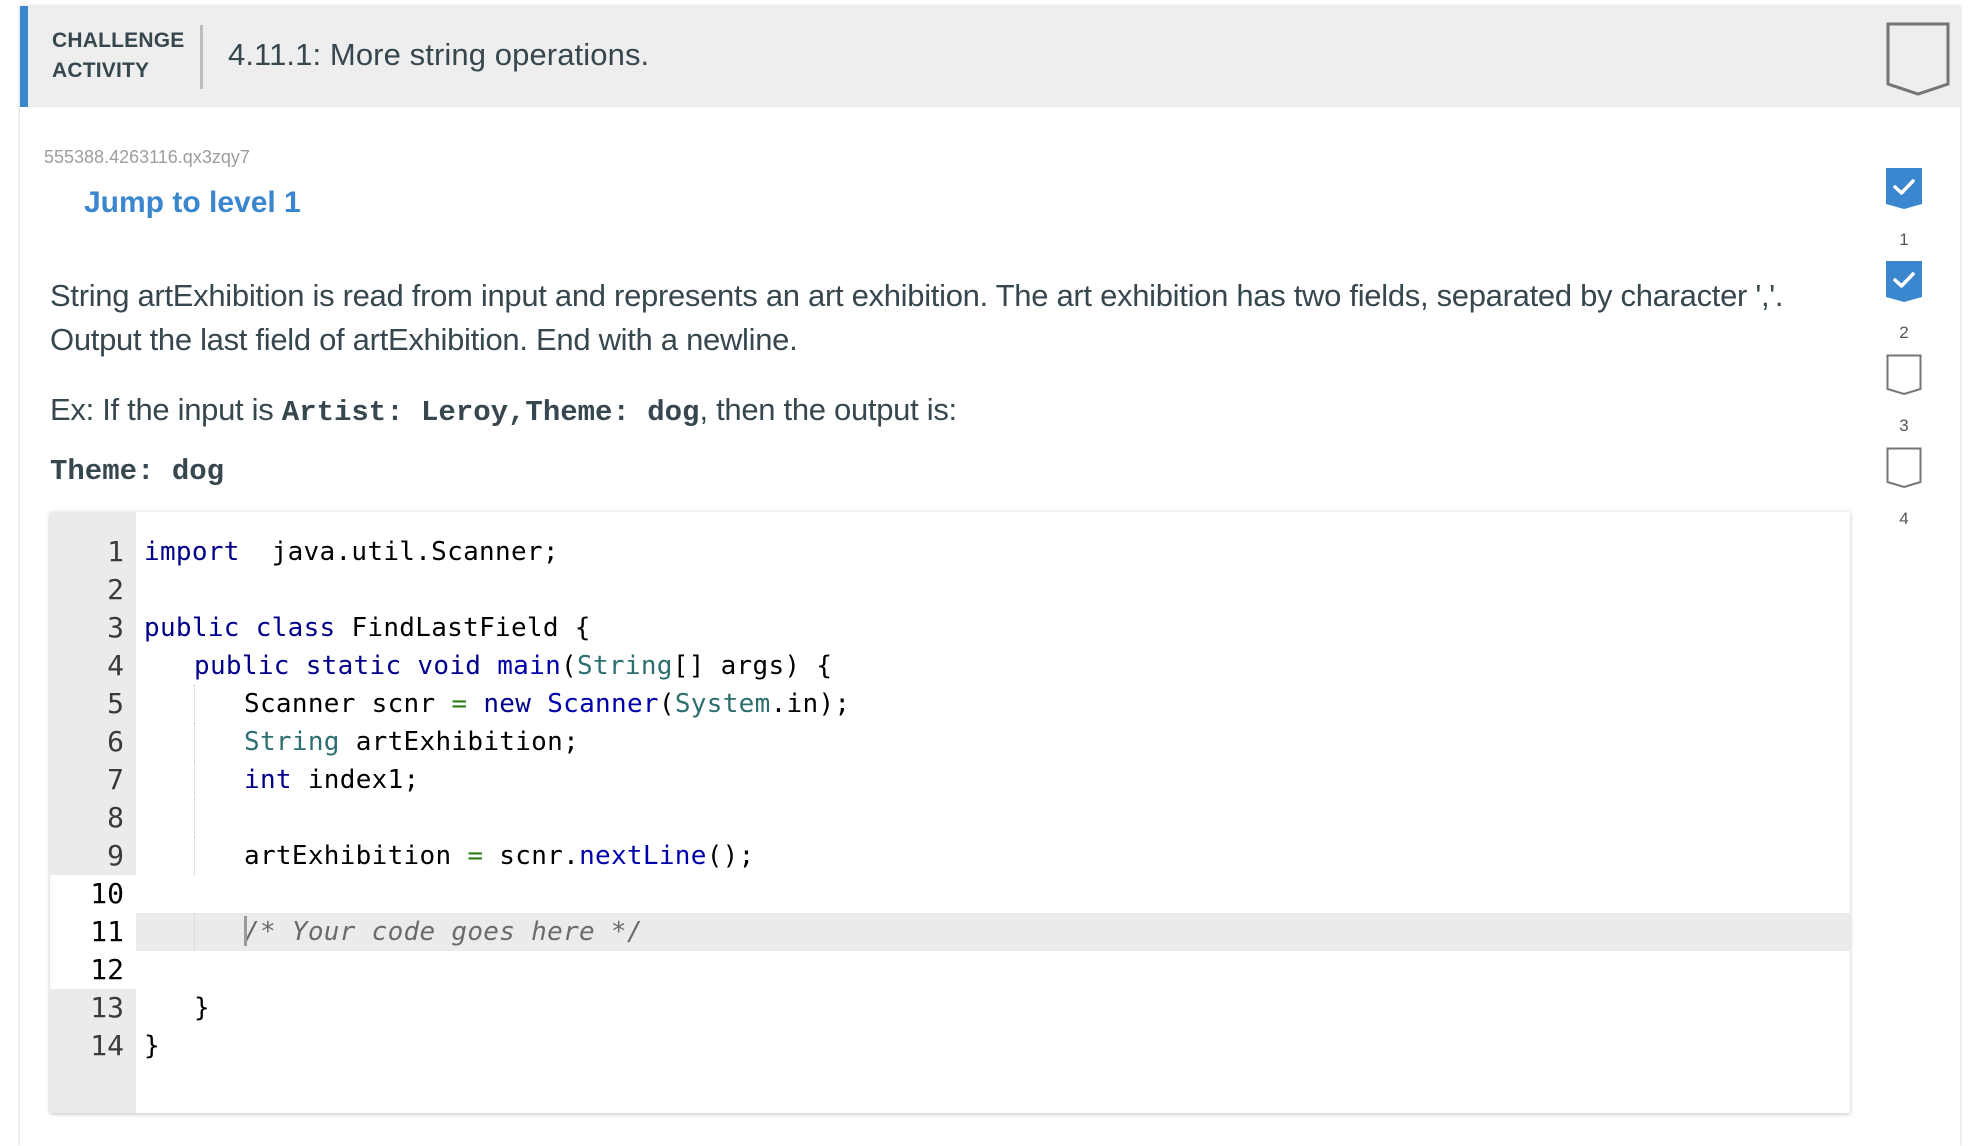  What do you see at coordinates (192, 203) in the screenshot?
I see `jump-to-level-link: Jump to level 1` at bounding box center [192, 203].